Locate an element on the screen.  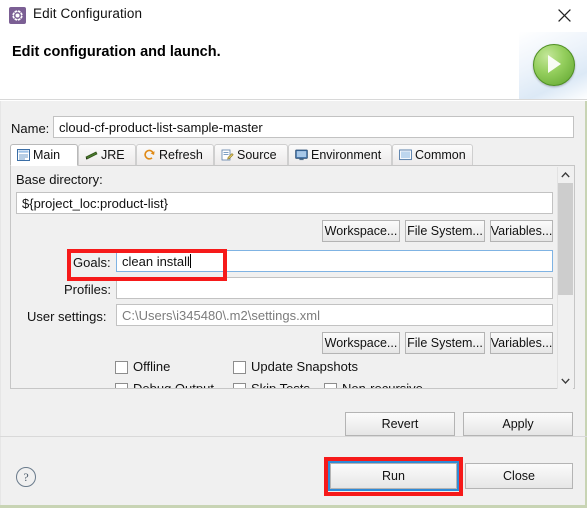
name-label: Name: is located at coordinates (30, 128).